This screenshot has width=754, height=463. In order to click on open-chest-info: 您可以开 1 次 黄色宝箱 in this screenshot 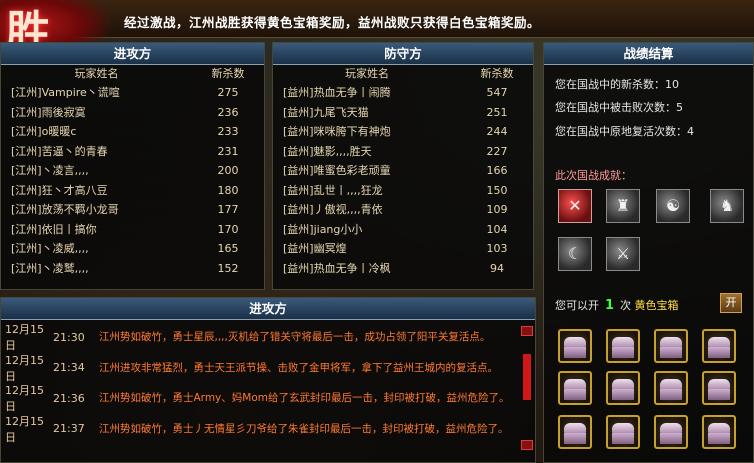, I will do `click(617, 305)`.